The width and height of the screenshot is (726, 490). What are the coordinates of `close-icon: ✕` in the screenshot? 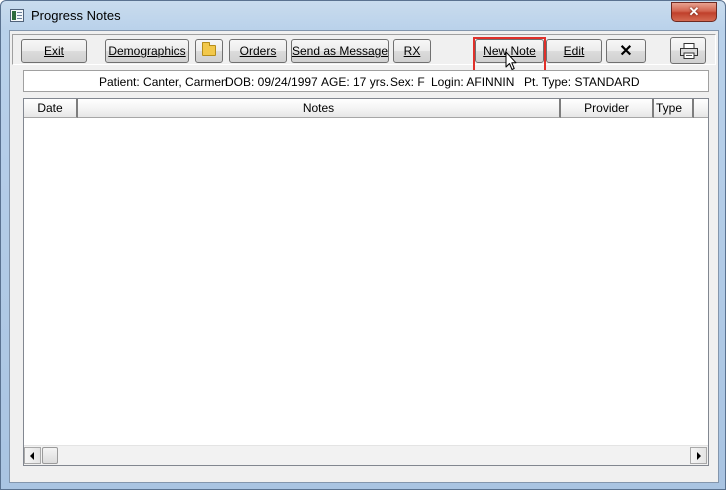 It's located at (694, 11).